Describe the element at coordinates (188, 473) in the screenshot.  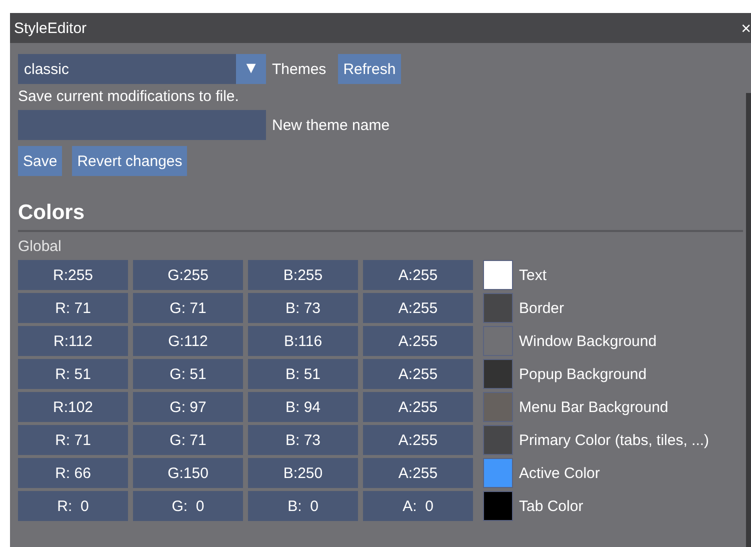
I see `channel-field: G:150` at that location.